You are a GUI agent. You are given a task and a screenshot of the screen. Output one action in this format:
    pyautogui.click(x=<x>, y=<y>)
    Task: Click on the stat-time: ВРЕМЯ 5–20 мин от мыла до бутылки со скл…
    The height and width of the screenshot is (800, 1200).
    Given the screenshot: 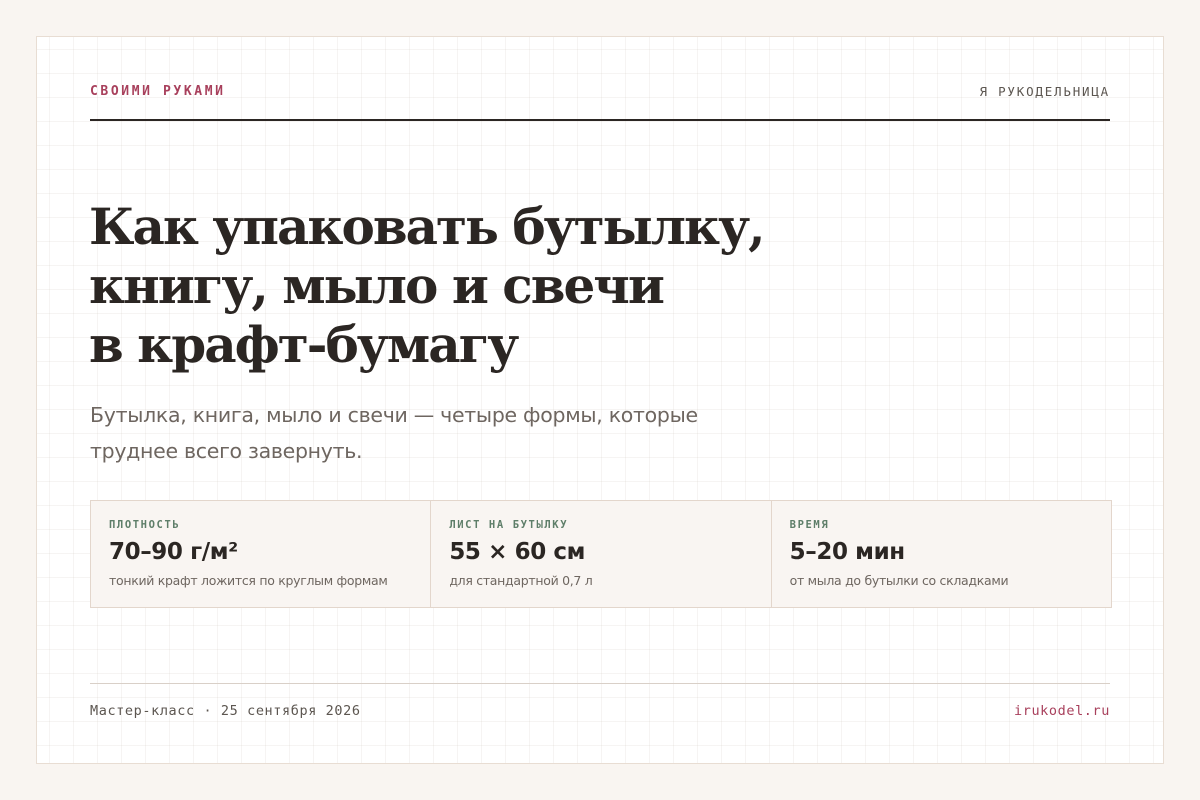 What is the action you would take?
    pyautogui.click(x=941, y=554)
    